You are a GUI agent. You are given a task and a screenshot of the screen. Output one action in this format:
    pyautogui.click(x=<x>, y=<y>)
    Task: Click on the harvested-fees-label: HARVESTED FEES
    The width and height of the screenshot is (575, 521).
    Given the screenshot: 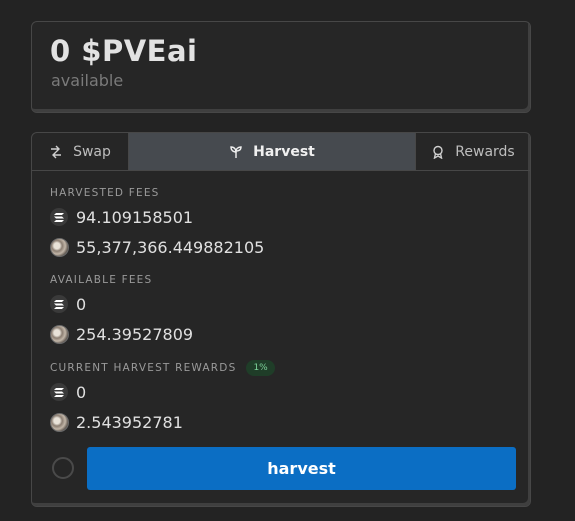 What is the action you would take?
    pyautogui.click(x=105, y=193)
    